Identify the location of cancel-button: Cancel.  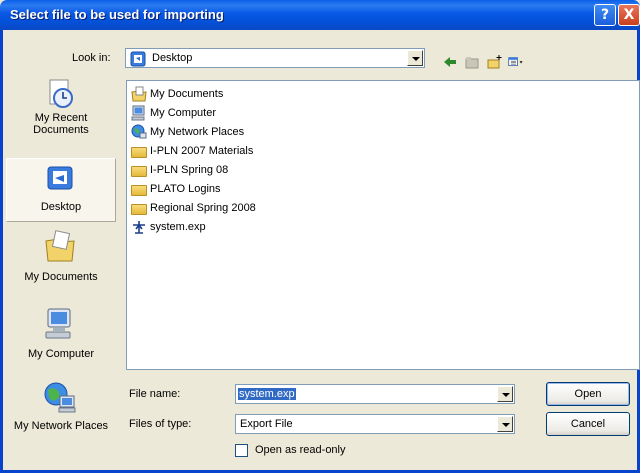
(588, 424).